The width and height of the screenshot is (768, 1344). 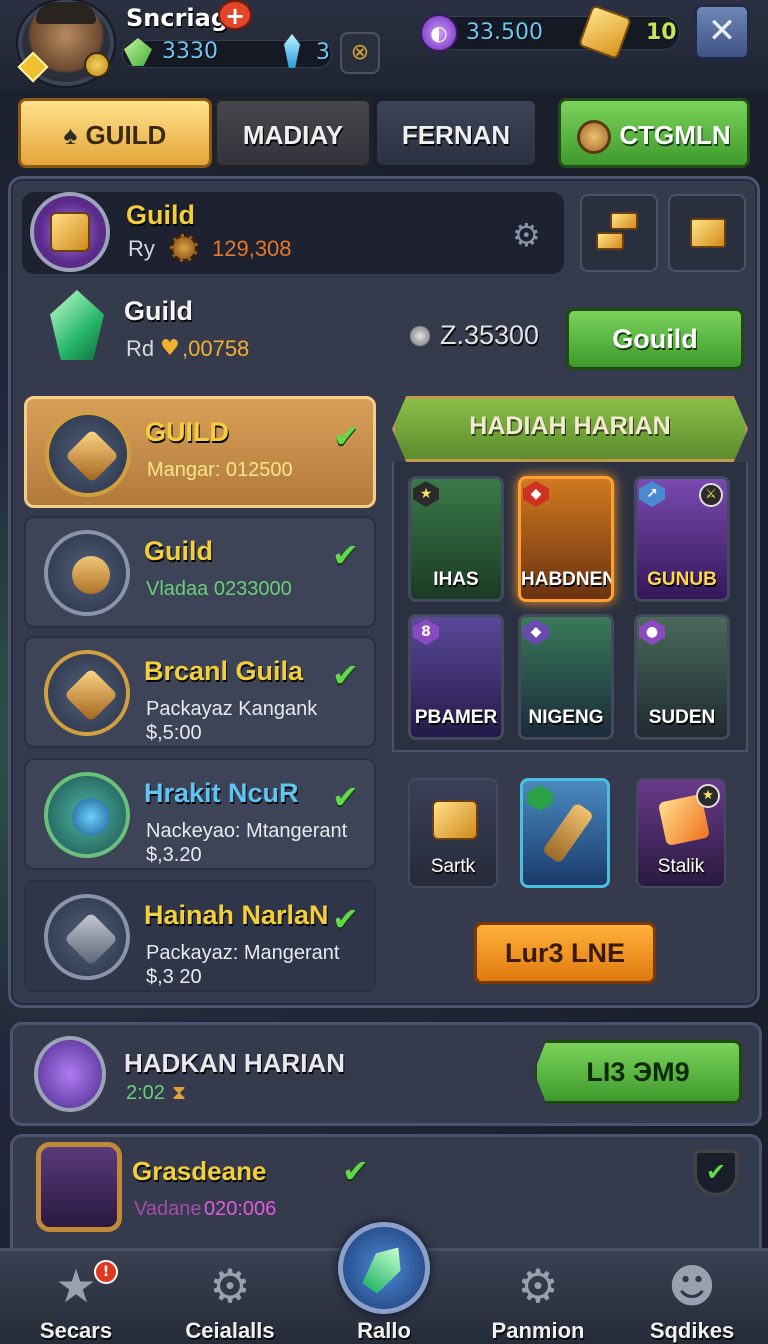 I want to click on guild-header-title: Guild, so click(x=160, y=215).